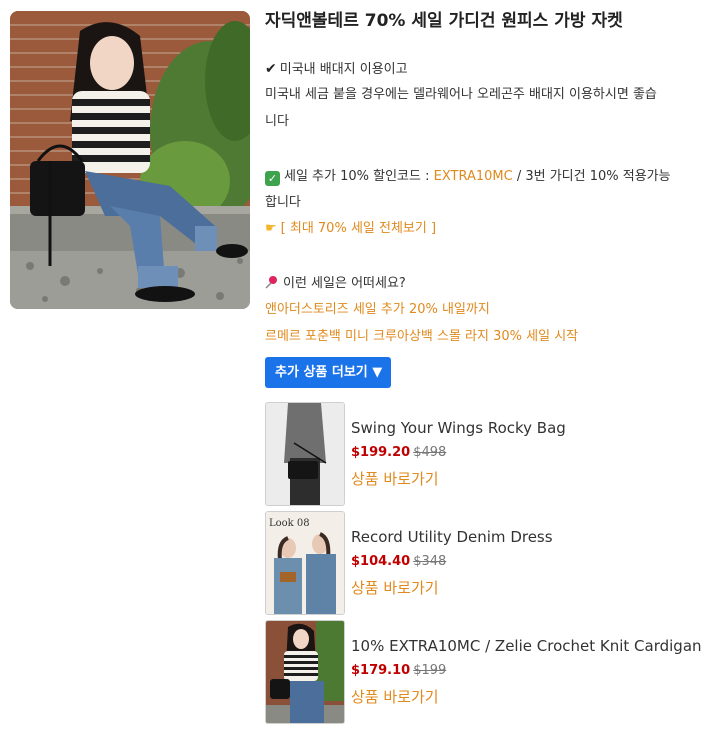 The width and height of the screenshot is (714, 736). I want to click on post-title: 자딕앤볼테르 70% 세일 가디건 원피스 가방 자켓, so click(444, 21).